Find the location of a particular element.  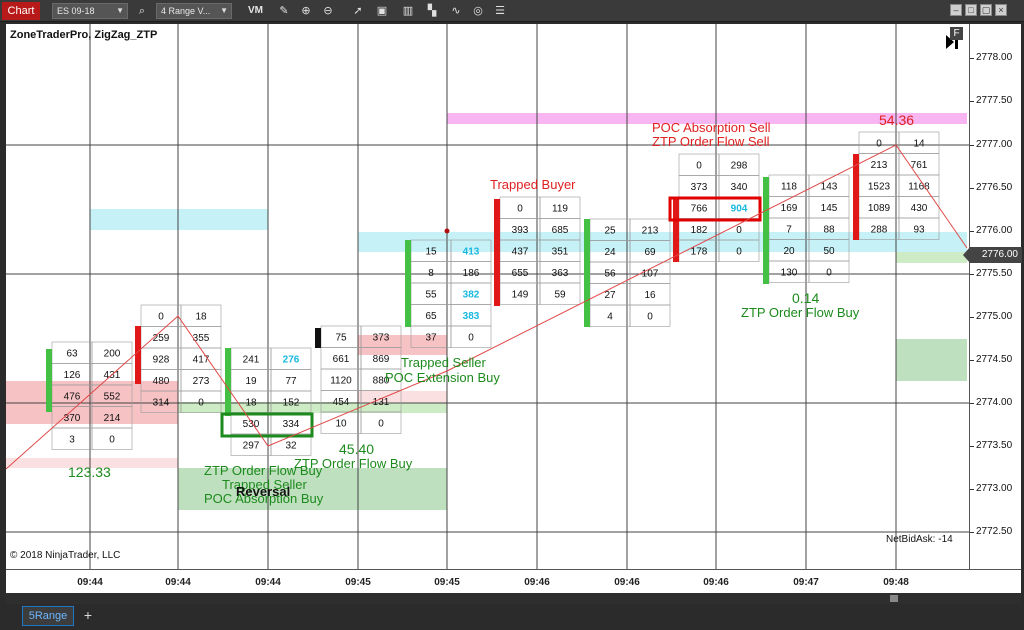

footprint-value: 761 is located at coordinates (919, 165).